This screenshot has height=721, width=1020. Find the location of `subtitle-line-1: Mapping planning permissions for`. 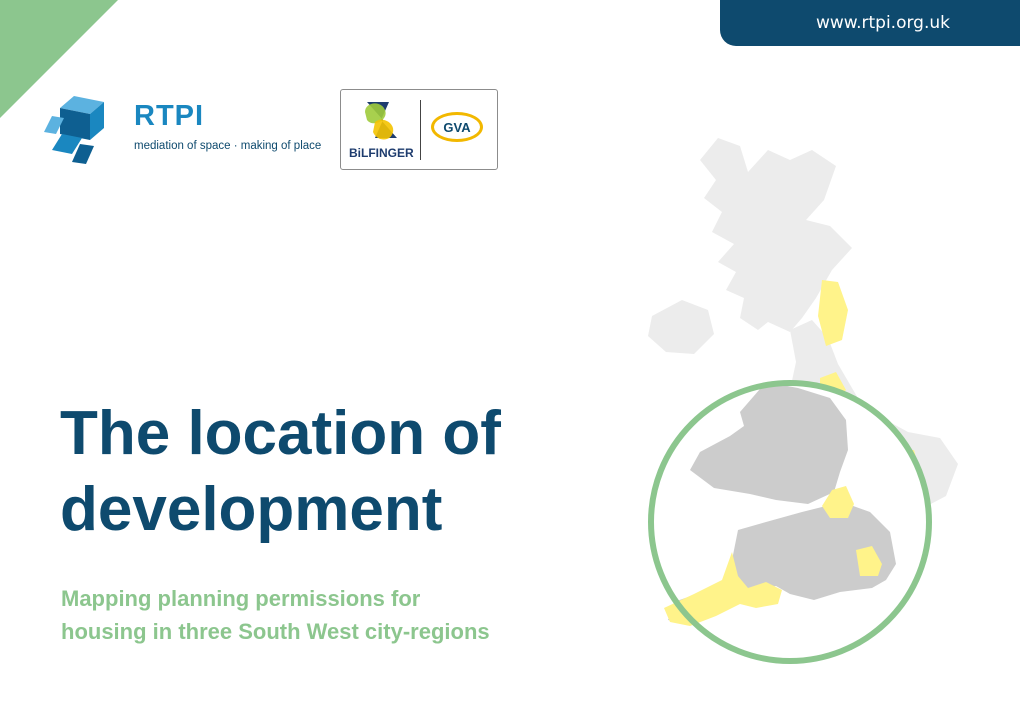

subtitle-line-1: Mapping planning permissions for is located at coordinates (241, 598).